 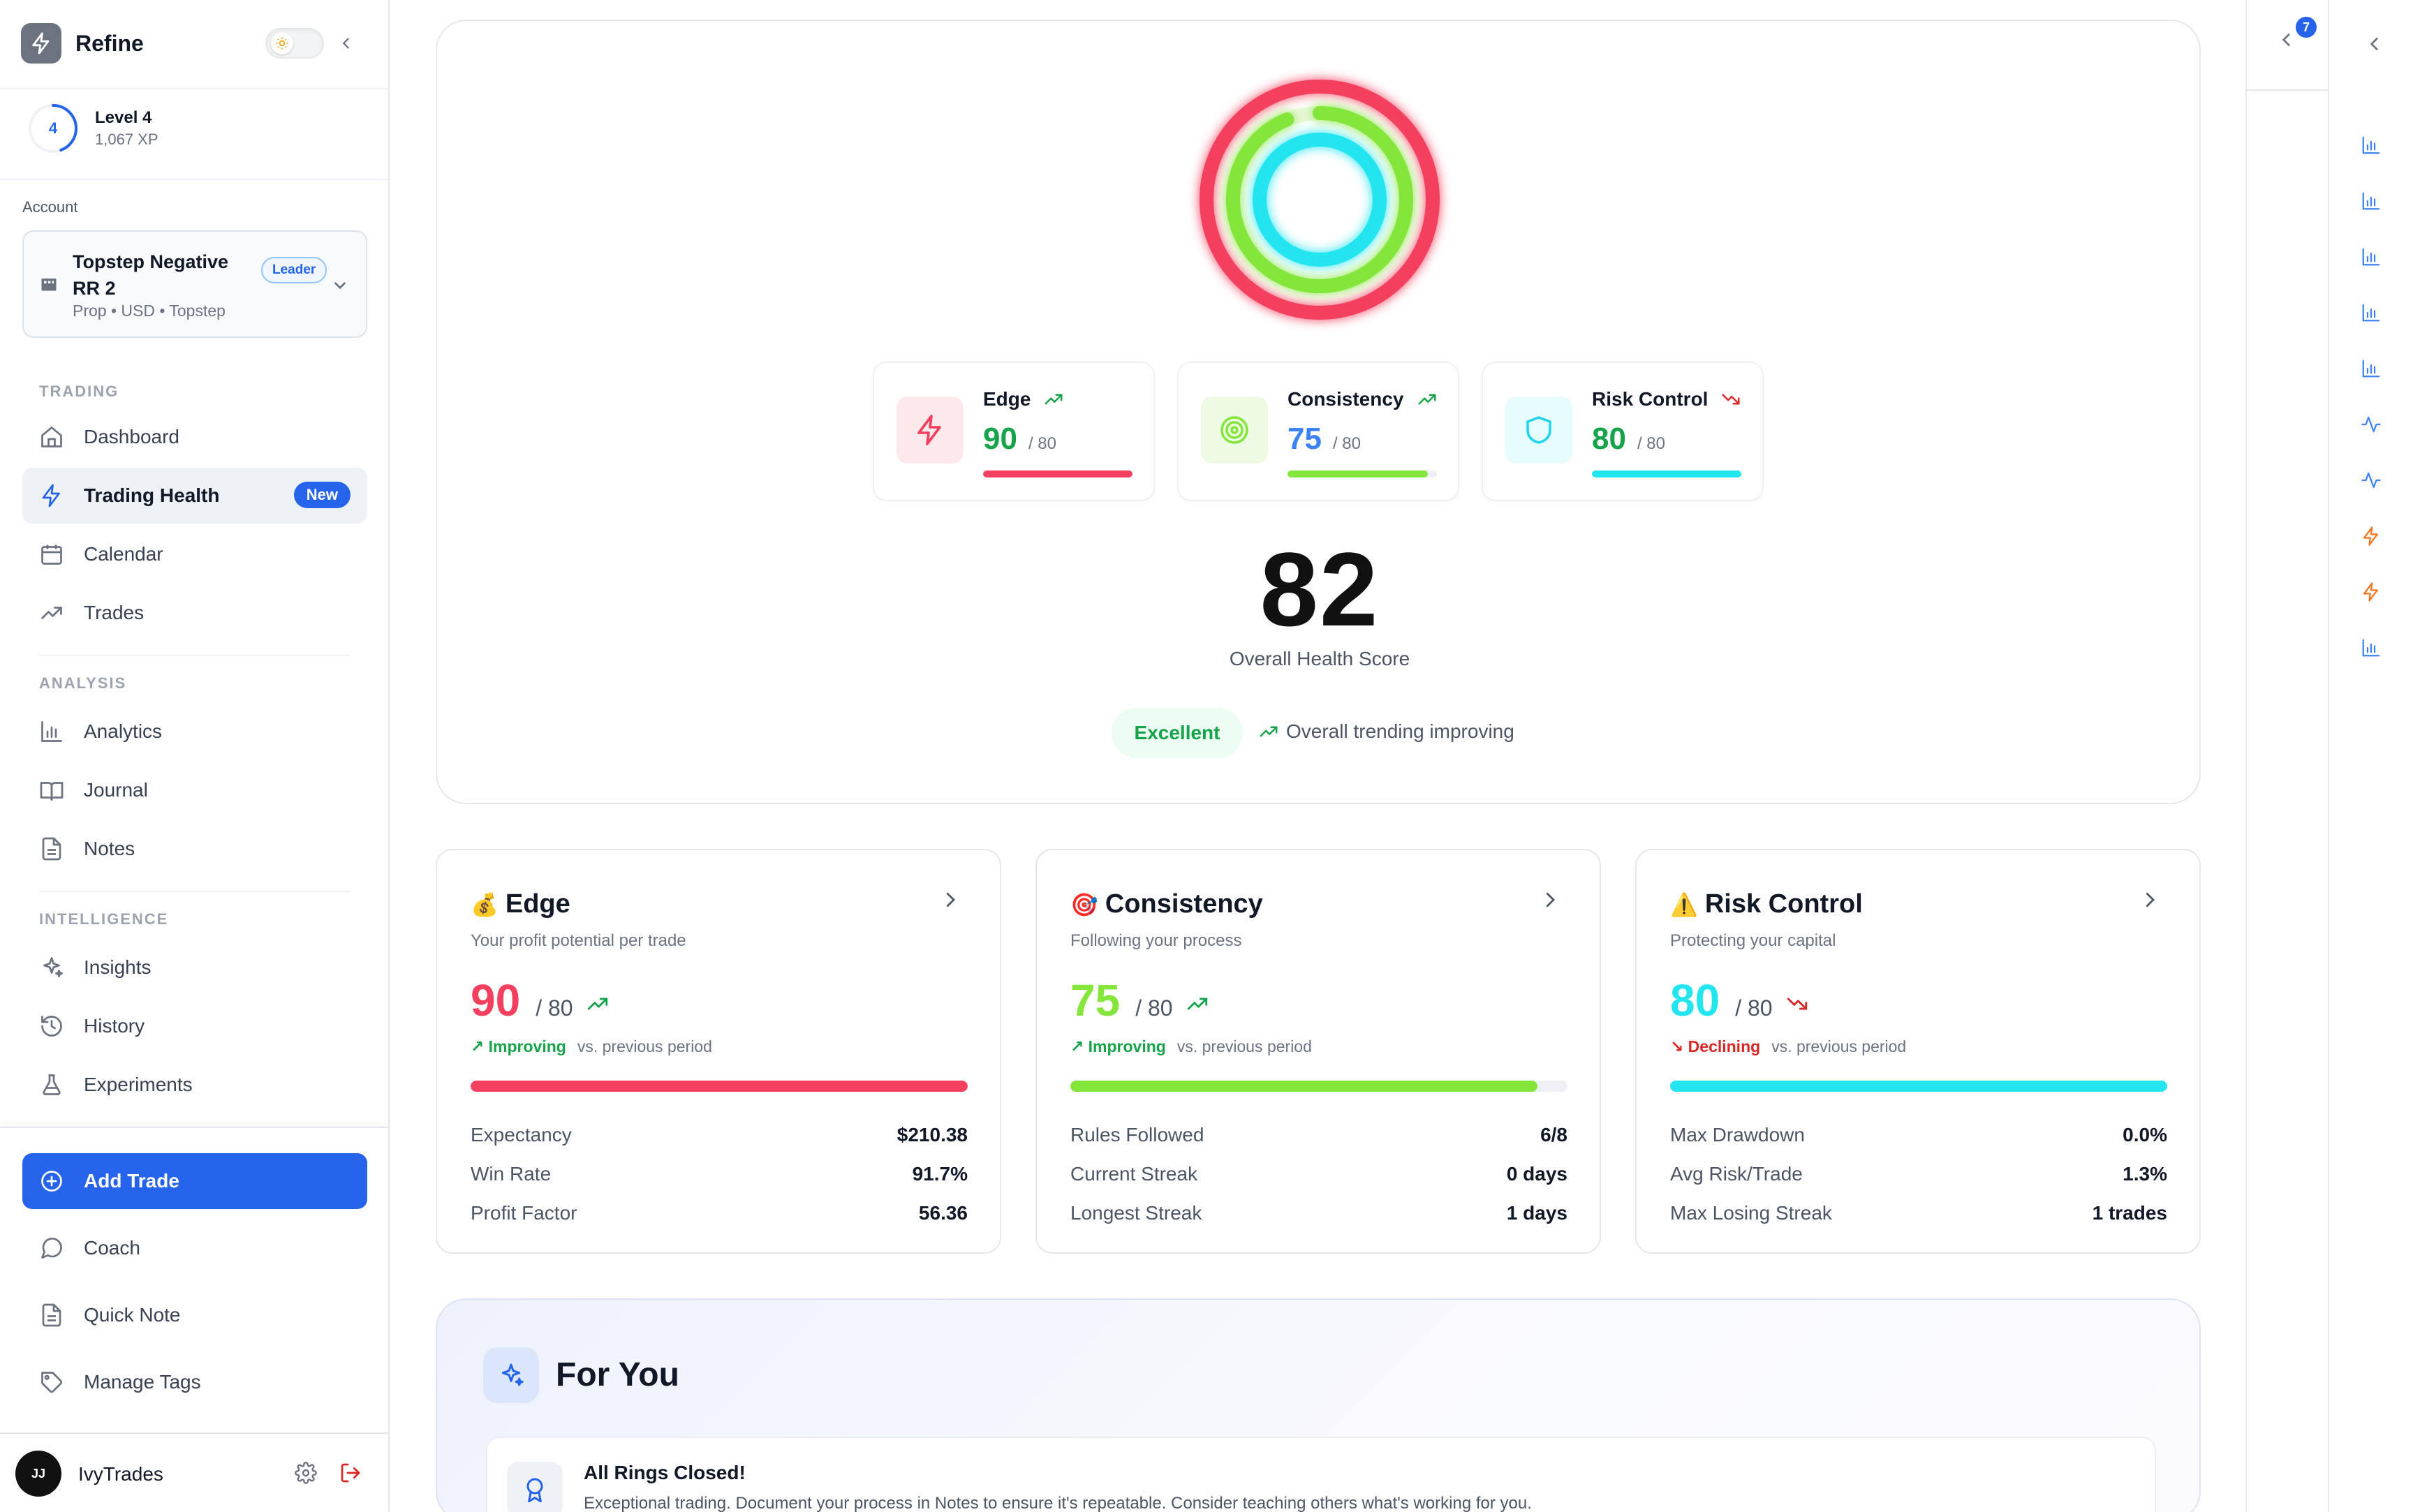 What do you see at coordinates (50, 207) in the screenshot?
I see `account-caption: Account` at bounding box center [50, 207].